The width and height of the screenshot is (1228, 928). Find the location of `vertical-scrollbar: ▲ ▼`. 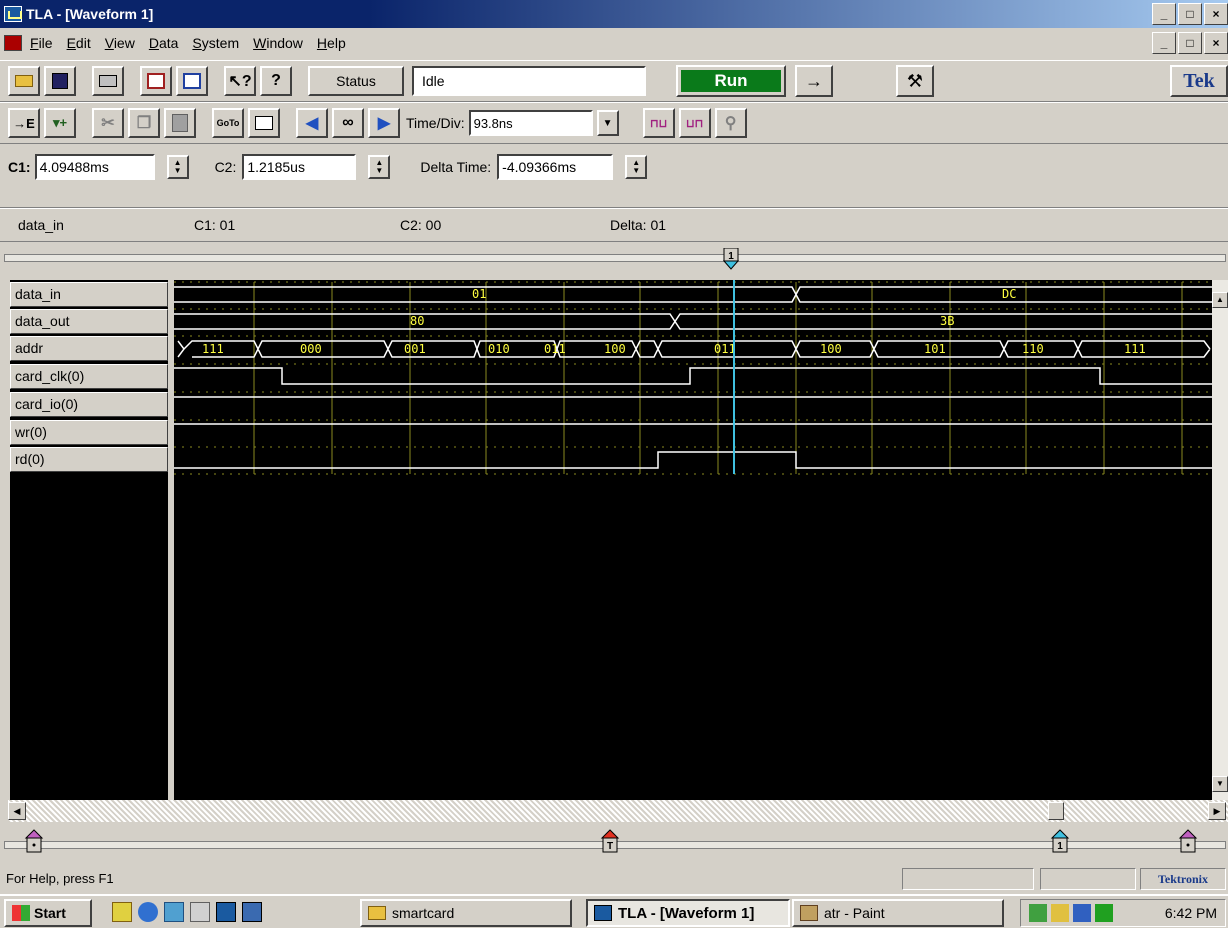

vertical-scrollbar: ▲ ▼ is located at coordinates (1220, 540).